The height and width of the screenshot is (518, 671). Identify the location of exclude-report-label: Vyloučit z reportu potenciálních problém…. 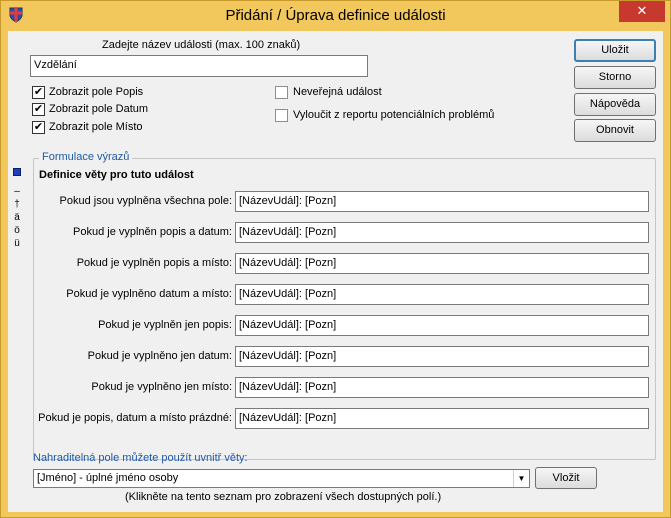
(393, 115).